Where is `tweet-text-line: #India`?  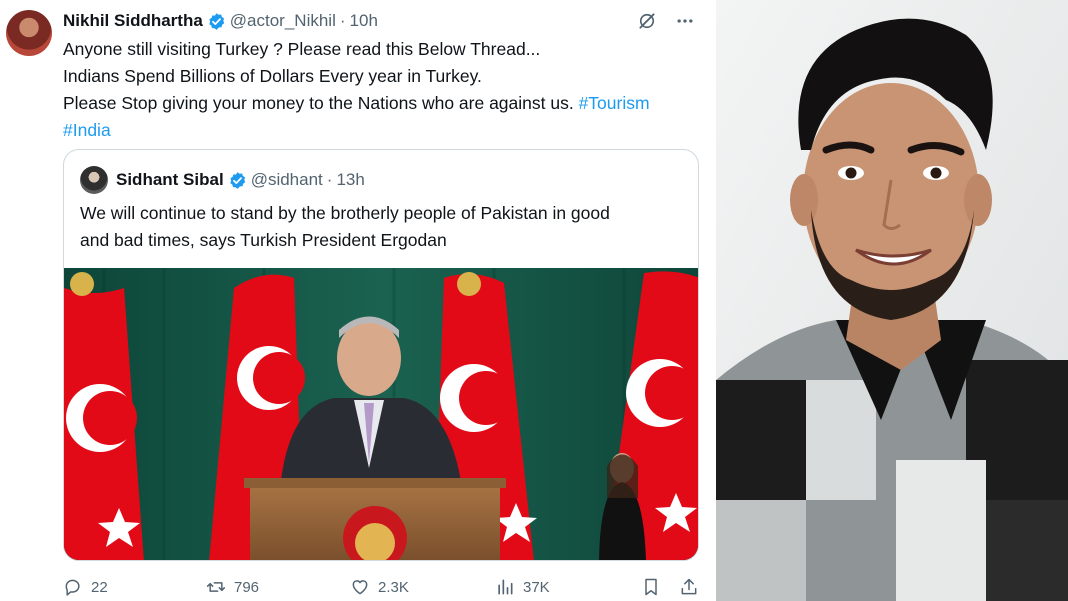
tweet-text-line: #India is located at coordinates (385, 130).